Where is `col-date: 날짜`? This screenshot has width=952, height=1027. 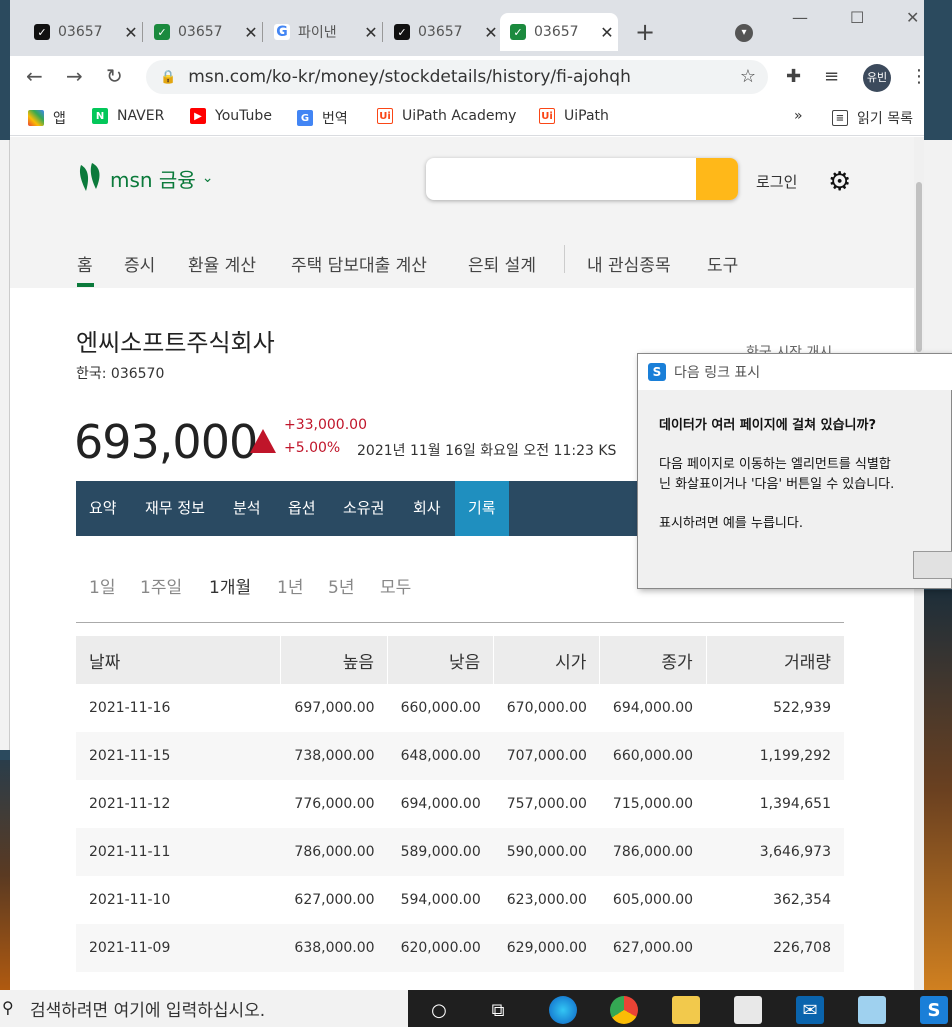 col-date: 날짜 is located at coordinates (178, 660).